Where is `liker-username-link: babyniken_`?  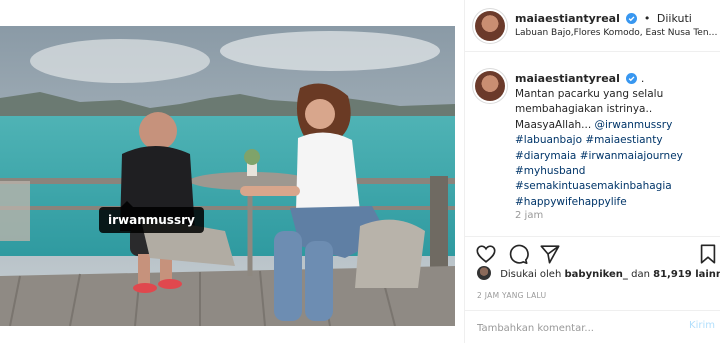 liker-username-link: babyniken_ is located at coordinates (596, 274).